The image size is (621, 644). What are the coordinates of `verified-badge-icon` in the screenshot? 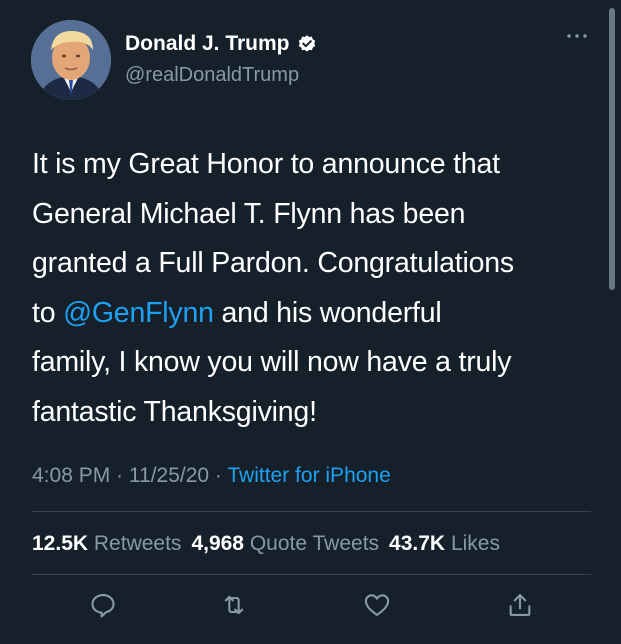 It's located at (306, 43).